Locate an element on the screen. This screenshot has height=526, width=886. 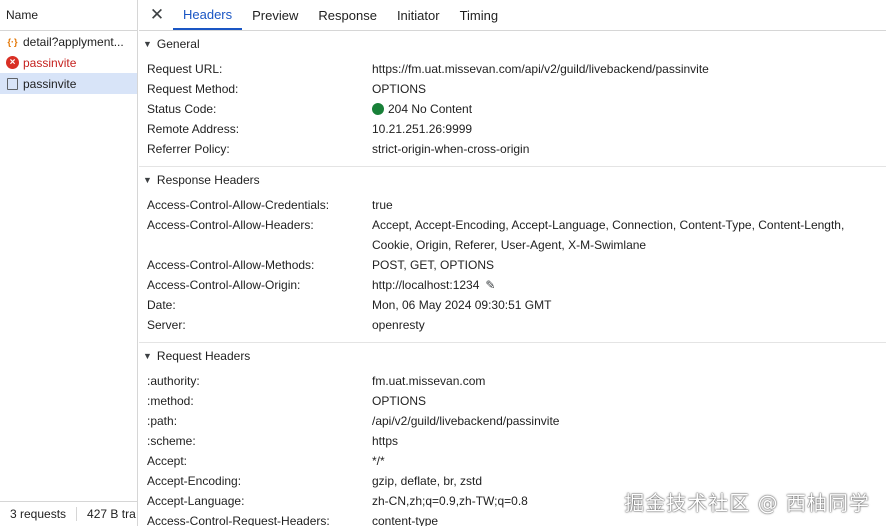
header-value: http://localhost:1234 is located at coordinates (426, 285).